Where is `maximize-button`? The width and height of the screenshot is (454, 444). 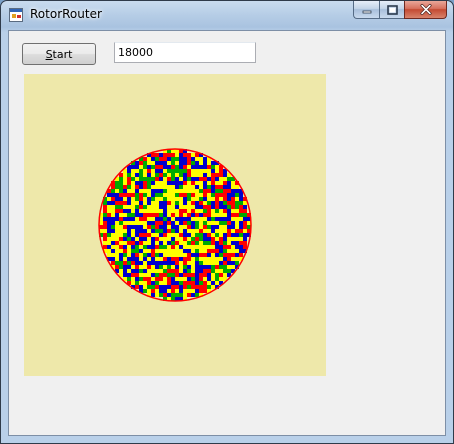 maximize-button is located at coordinates (391, 10).